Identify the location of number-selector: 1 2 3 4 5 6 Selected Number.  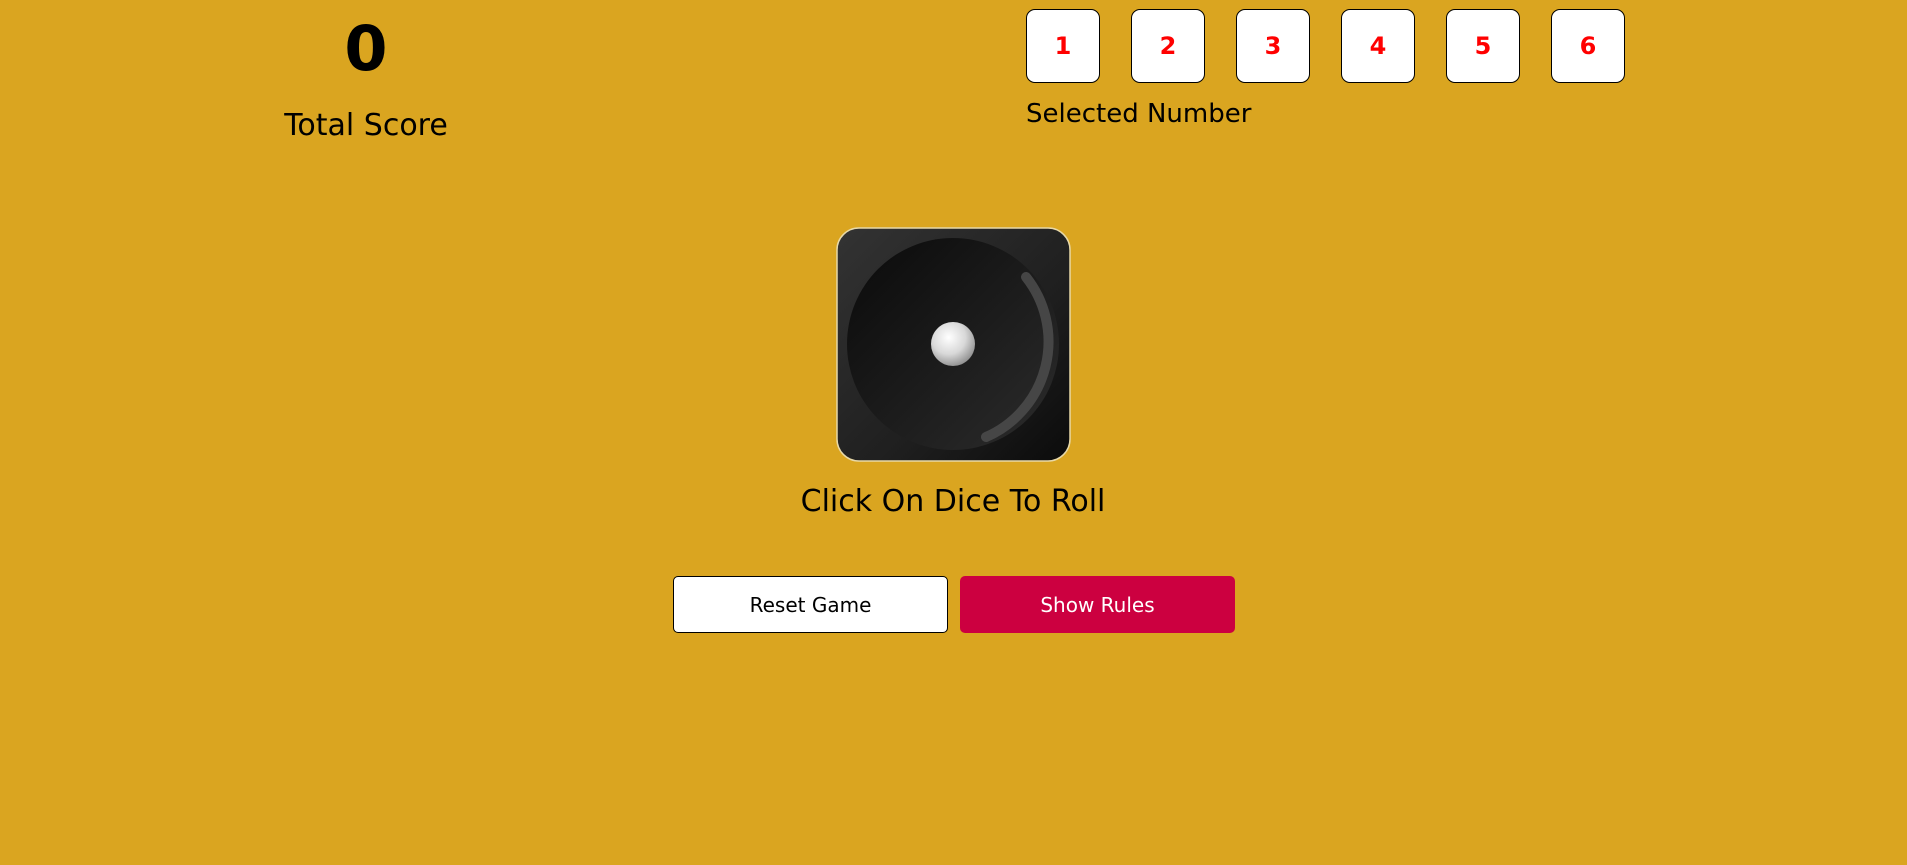
(1325, 70).